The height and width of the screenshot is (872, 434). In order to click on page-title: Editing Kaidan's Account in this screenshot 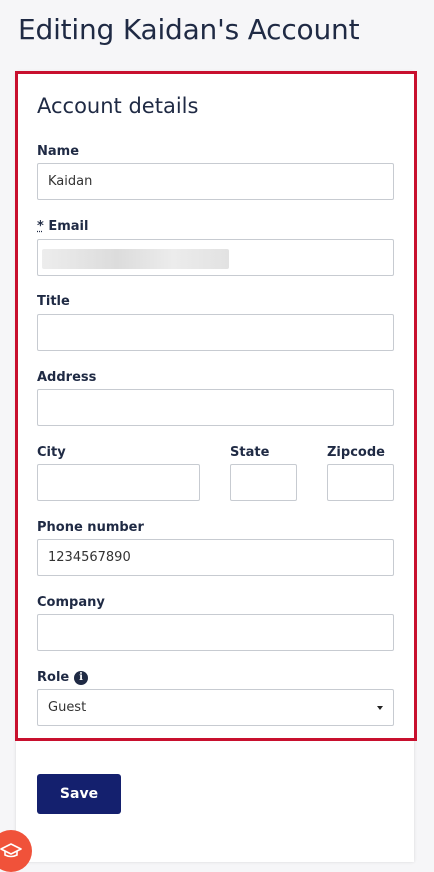, I will do `click(189, 29)`.